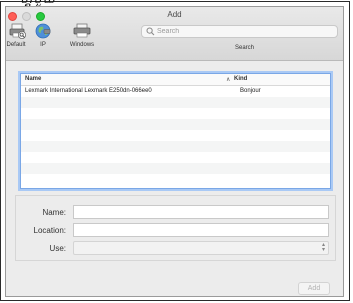 Image resolution: width=353 pixels, height=303 pixels. I want to click on toolbar-windows-button: Windows, so click(82, 35).